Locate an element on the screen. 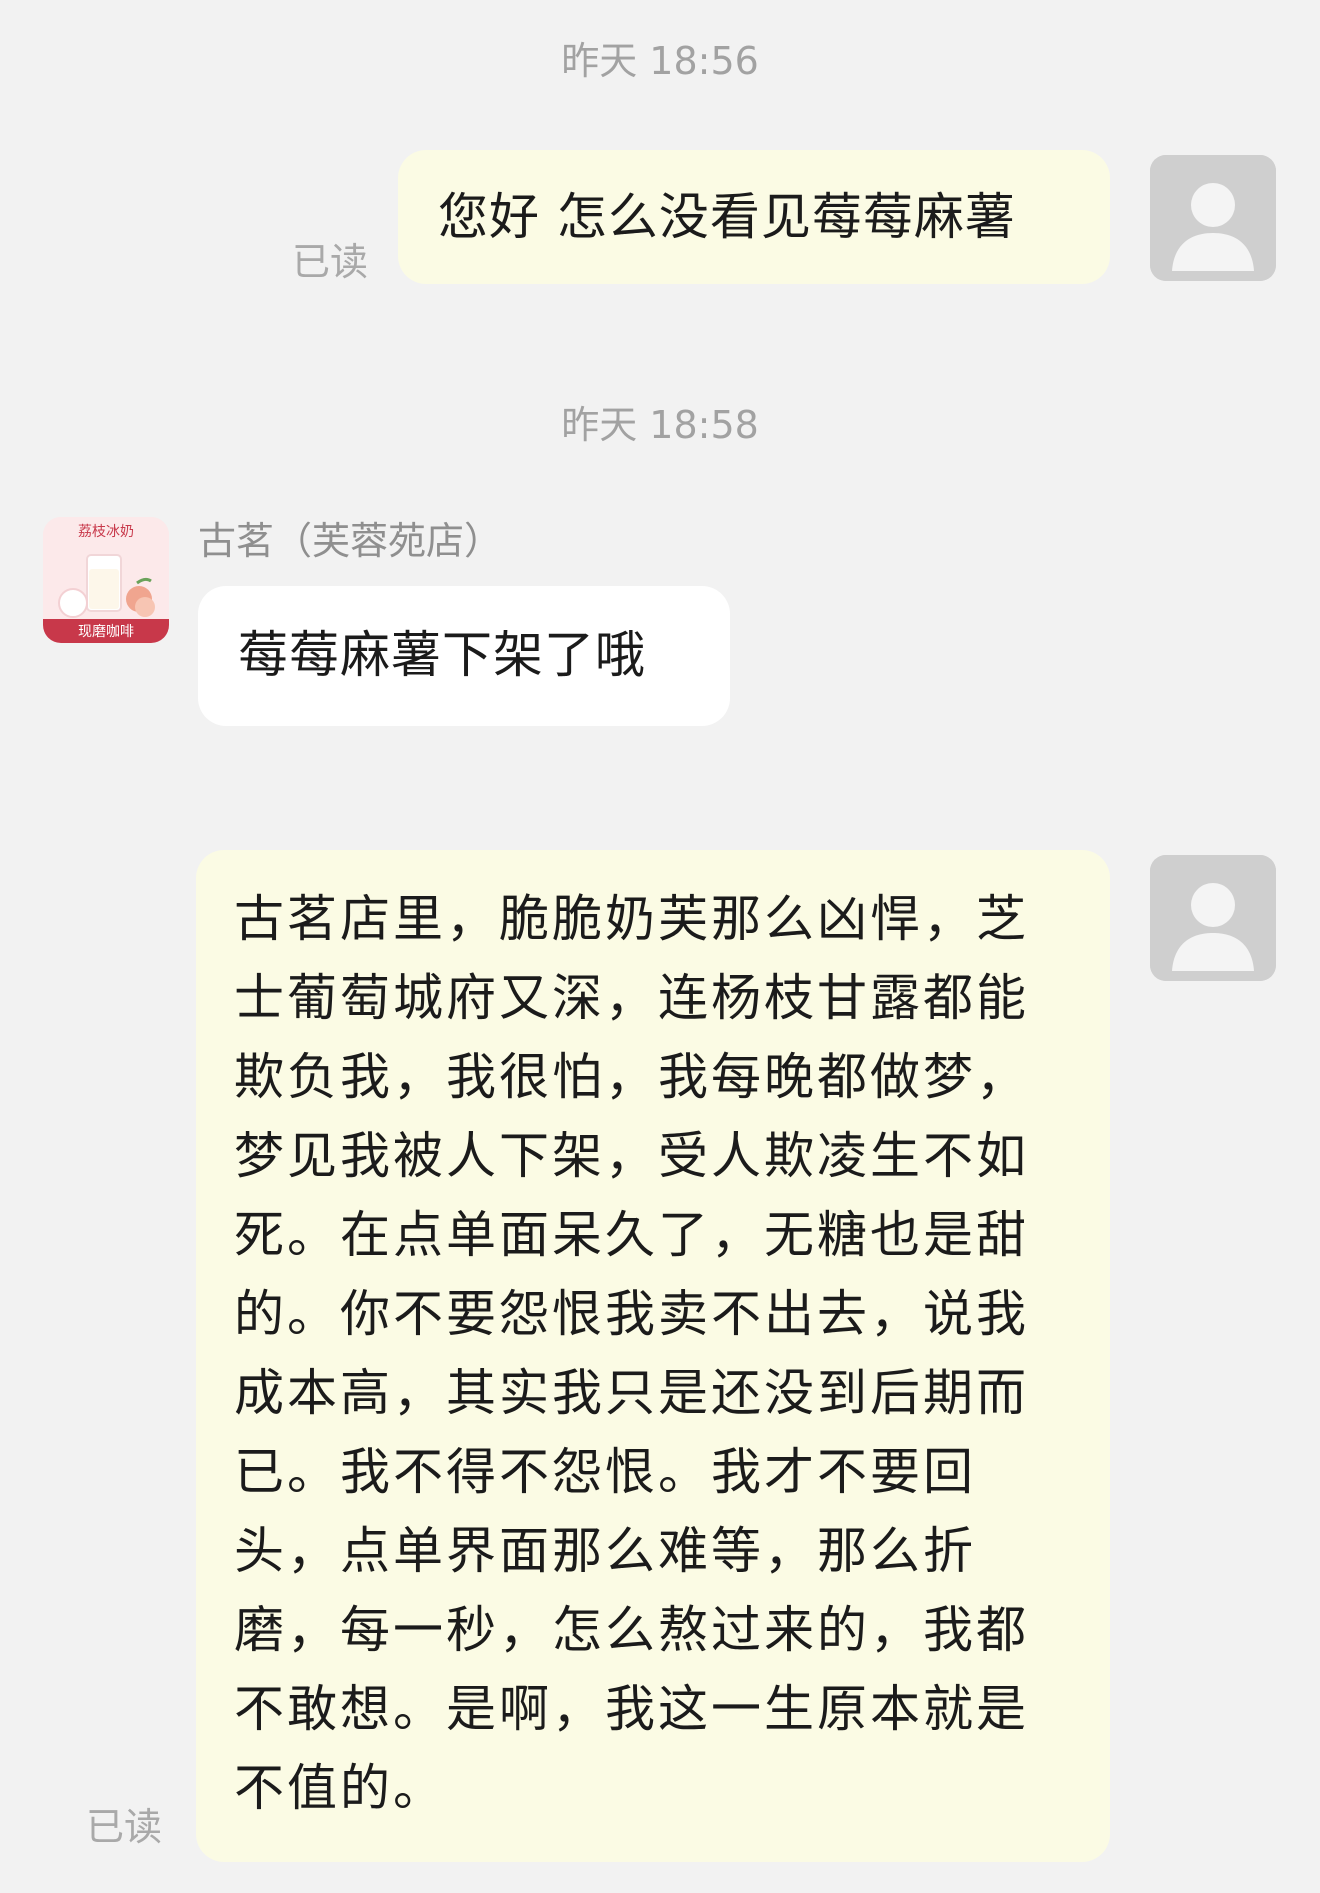  outgoing-message-bubble-1: 您好 怎么没看见莓莓麻薯 is located at coordinates (754, 217).